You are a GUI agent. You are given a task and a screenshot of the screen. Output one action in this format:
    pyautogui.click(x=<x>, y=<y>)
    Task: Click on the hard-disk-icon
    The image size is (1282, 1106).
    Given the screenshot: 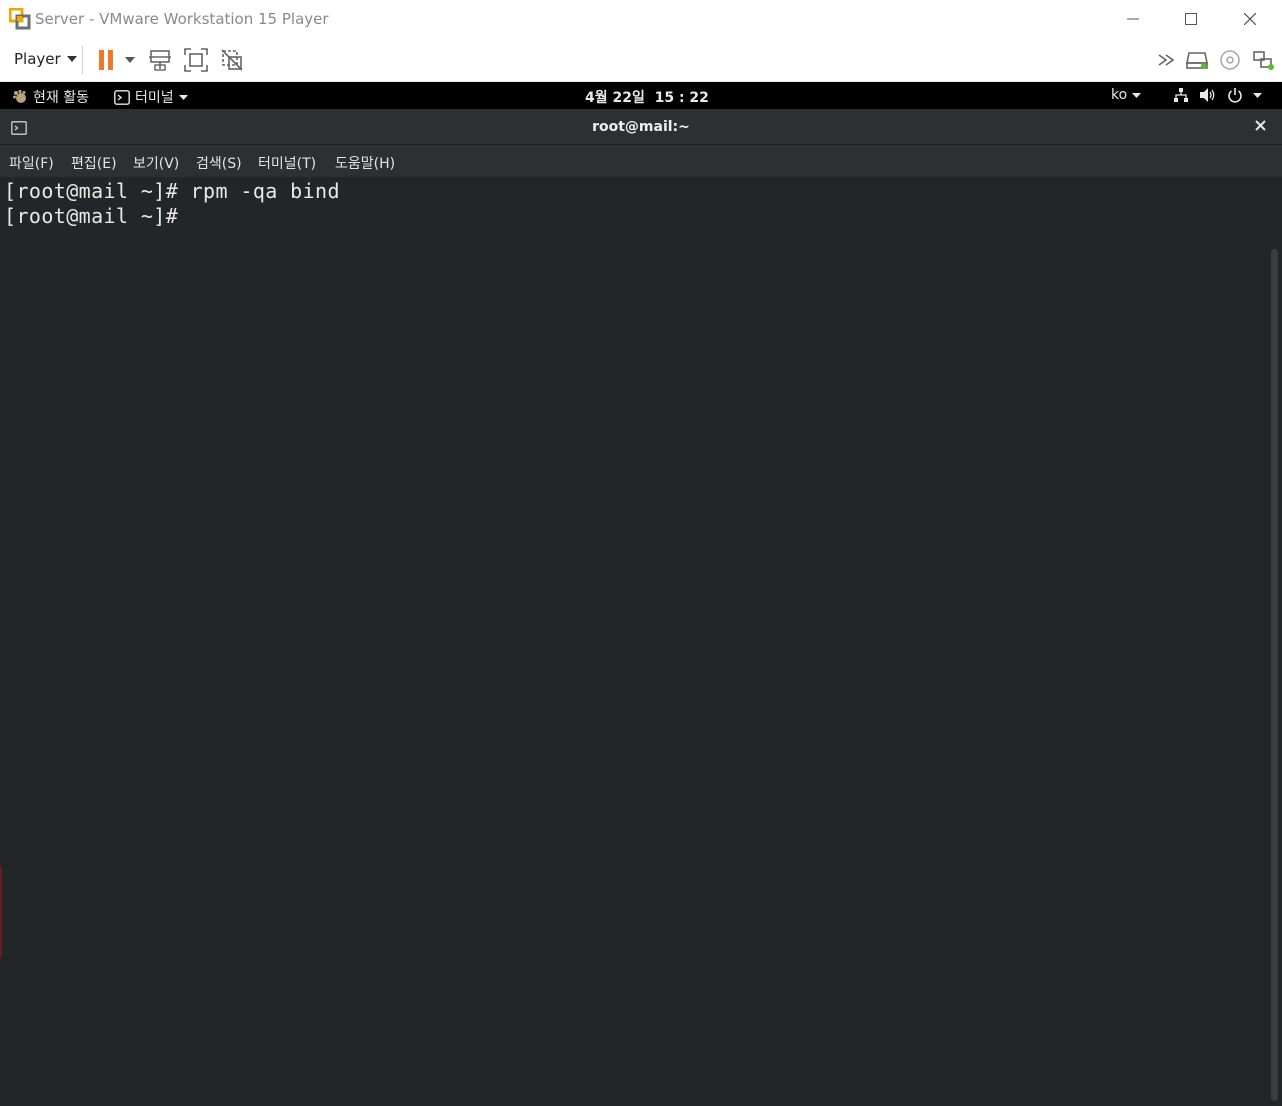 What is the action you would take?
    pyautogui.click(x=1197, y=60)
    